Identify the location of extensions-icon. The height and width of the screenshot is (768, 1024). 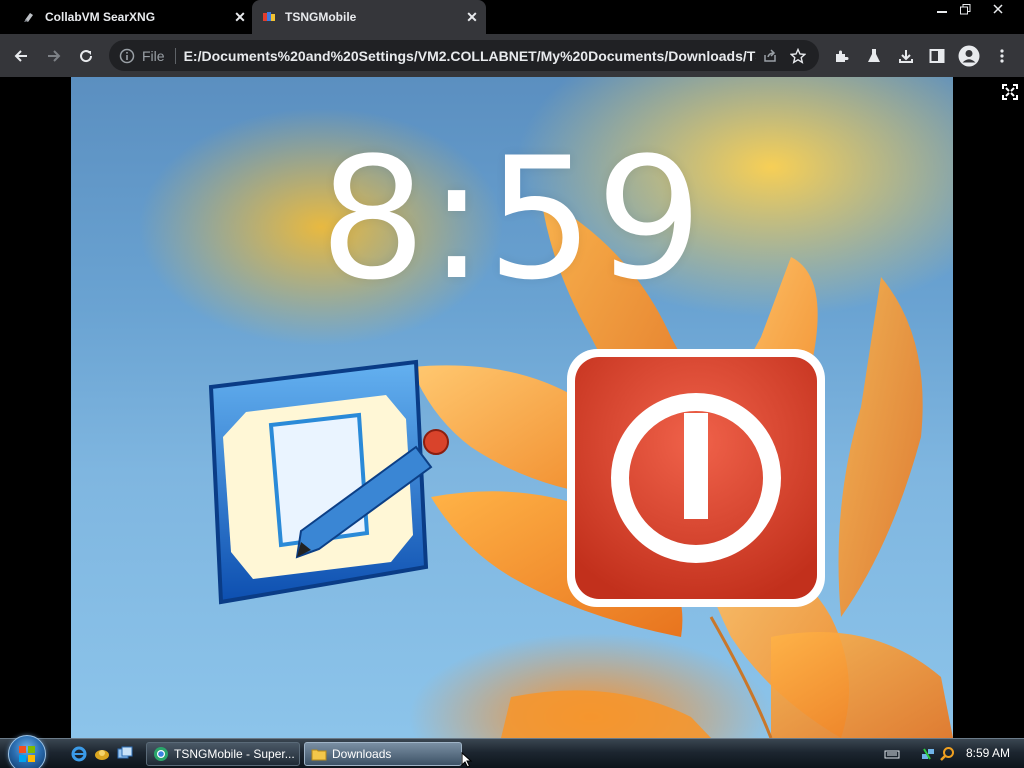
(842, 56).